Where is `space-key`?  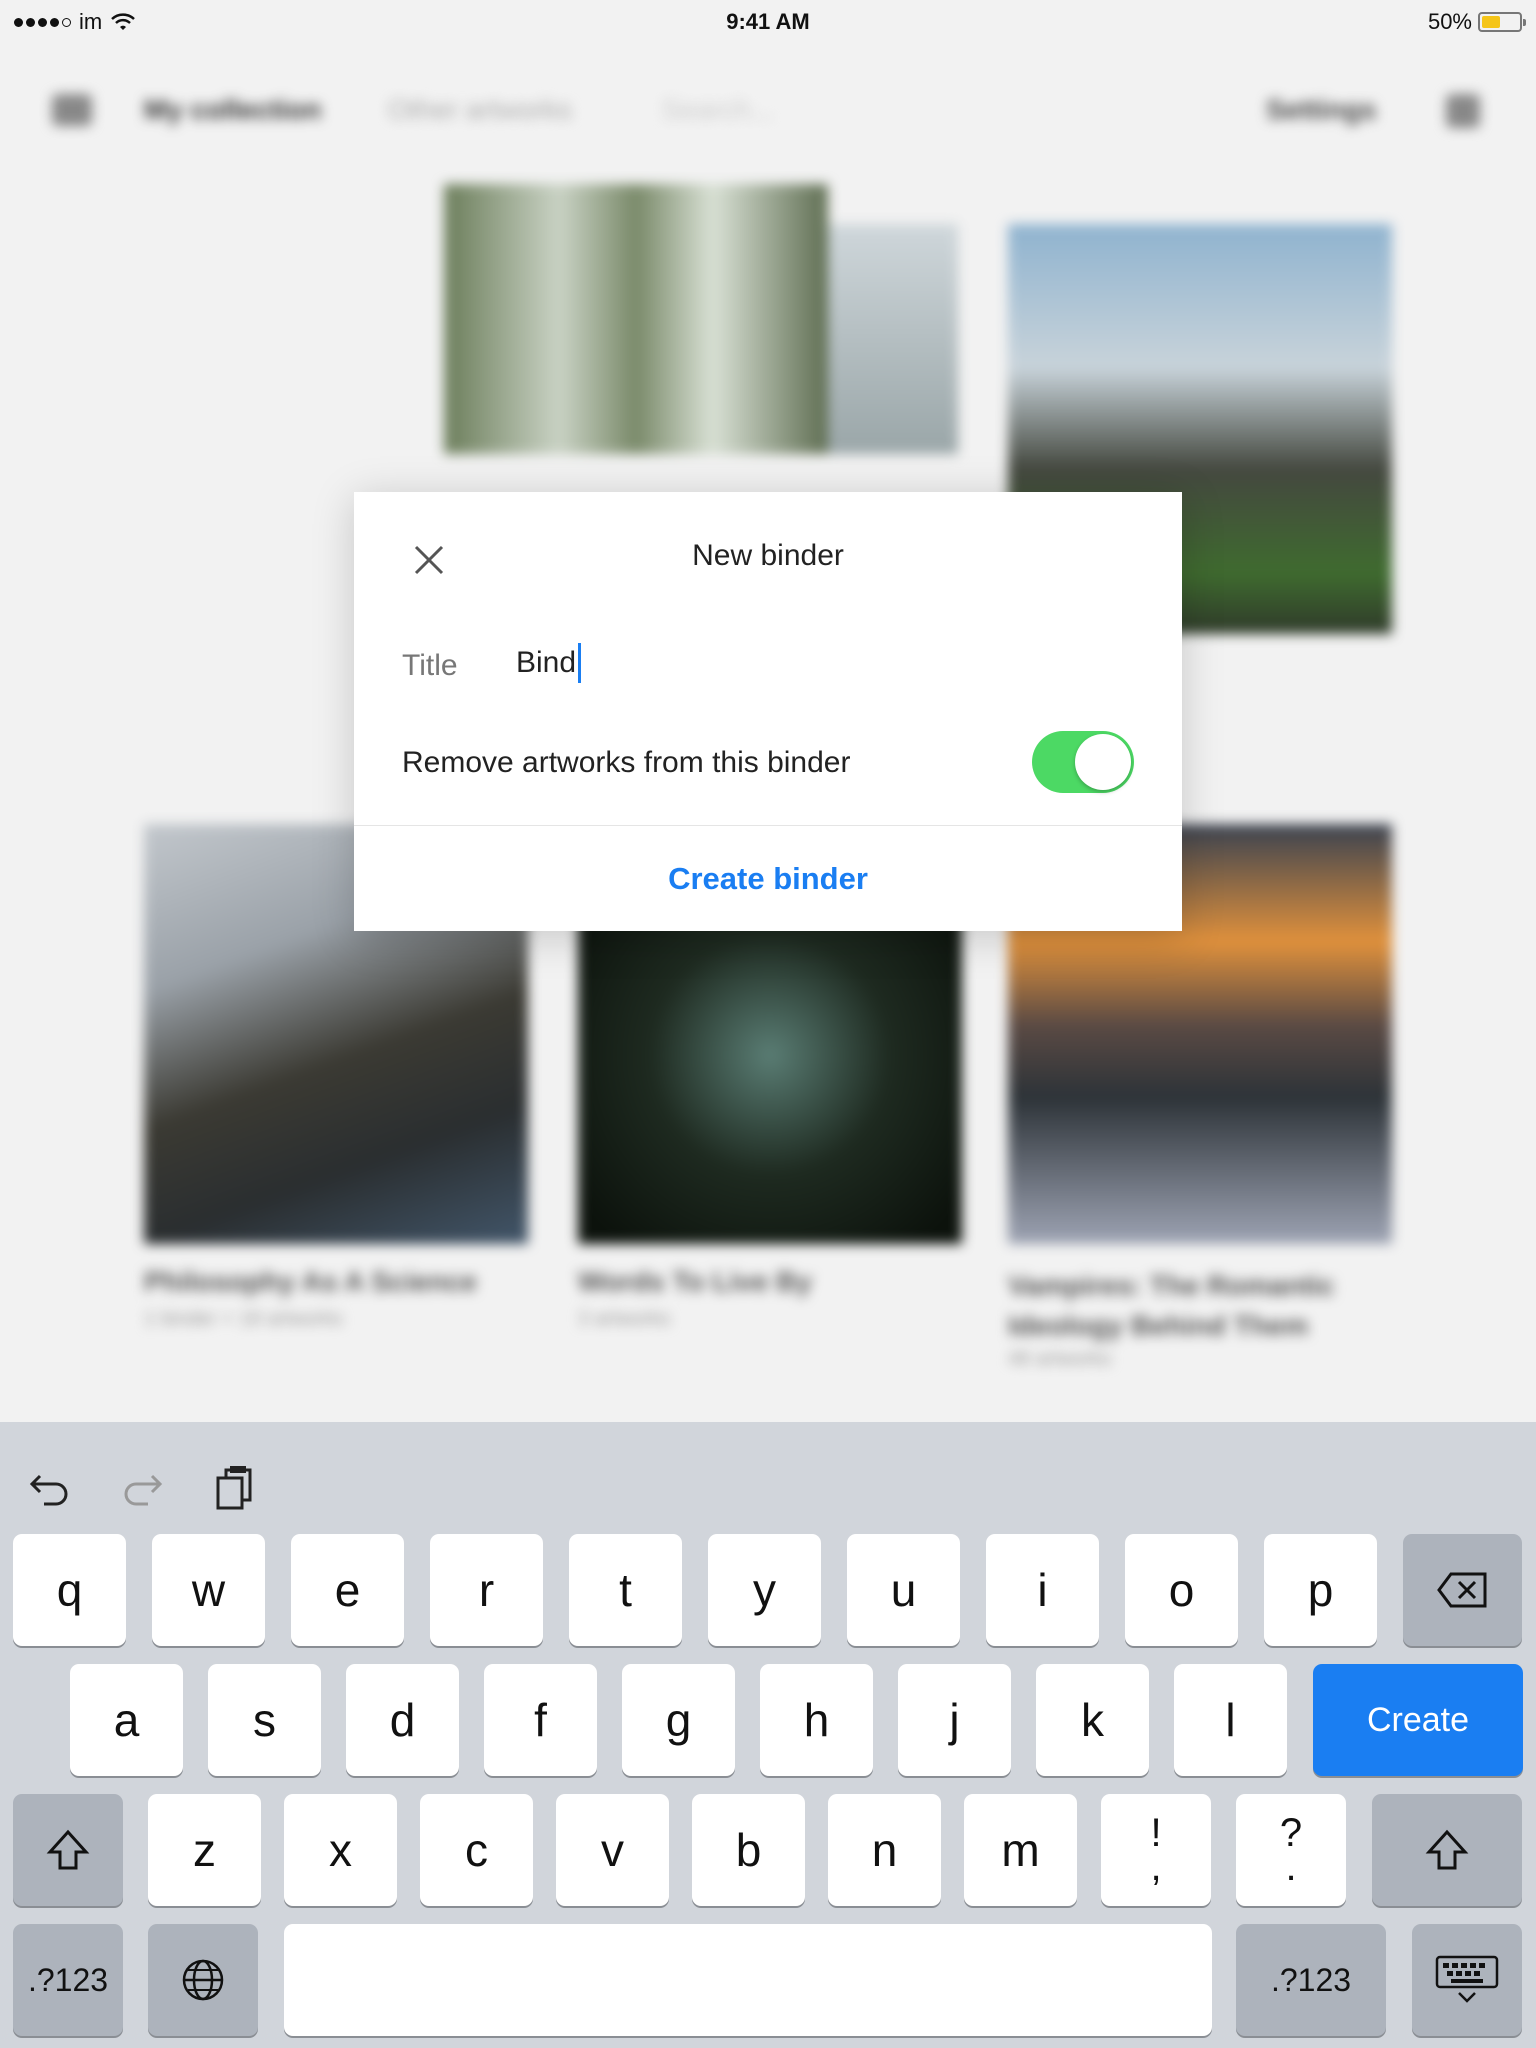 space-key is located at coordinates (748, 1980).